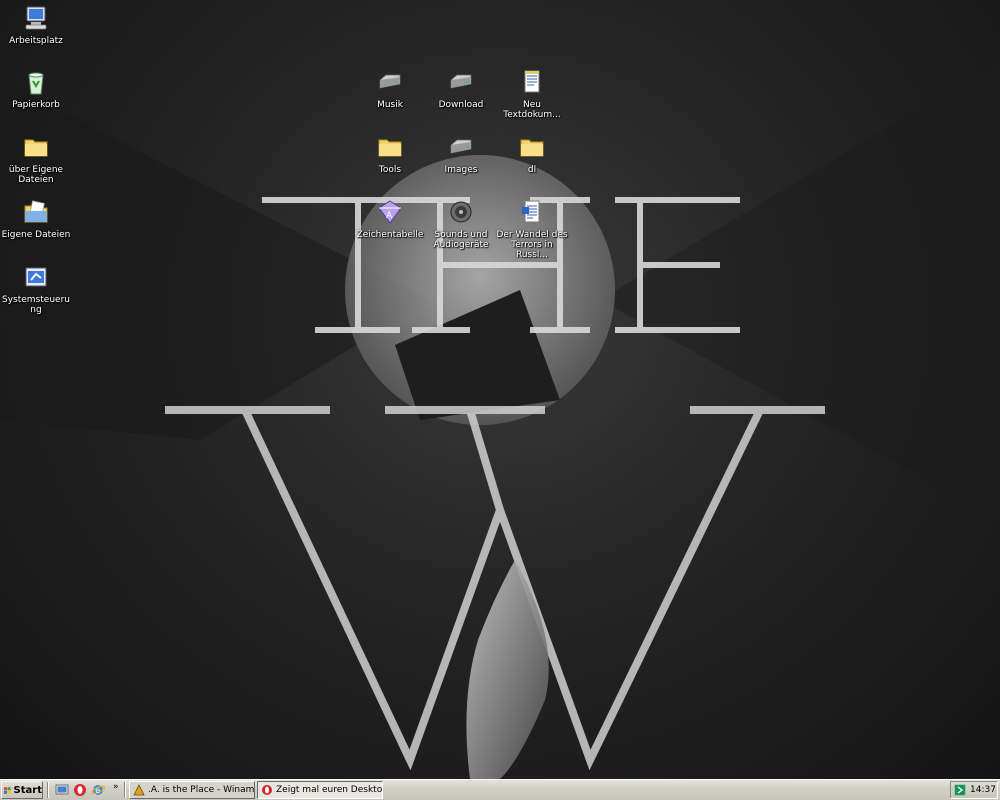  What do you see at coordinates (27, 790) in the screenshot?
I see `start-label: Start` at bounding box center [27, 790].